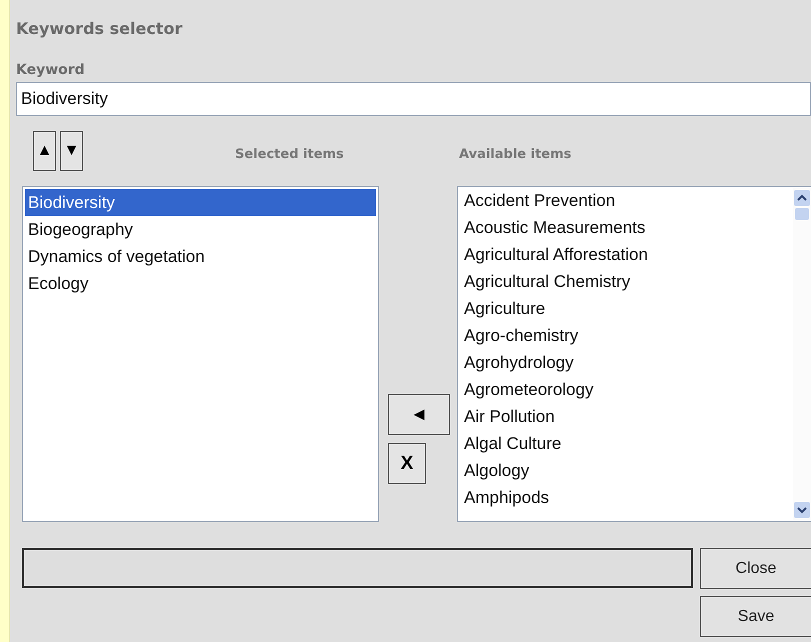 The width and height of the screenshot is (811, 642). I want to click on list-item: Agro-chemistry, so click(627, 335).